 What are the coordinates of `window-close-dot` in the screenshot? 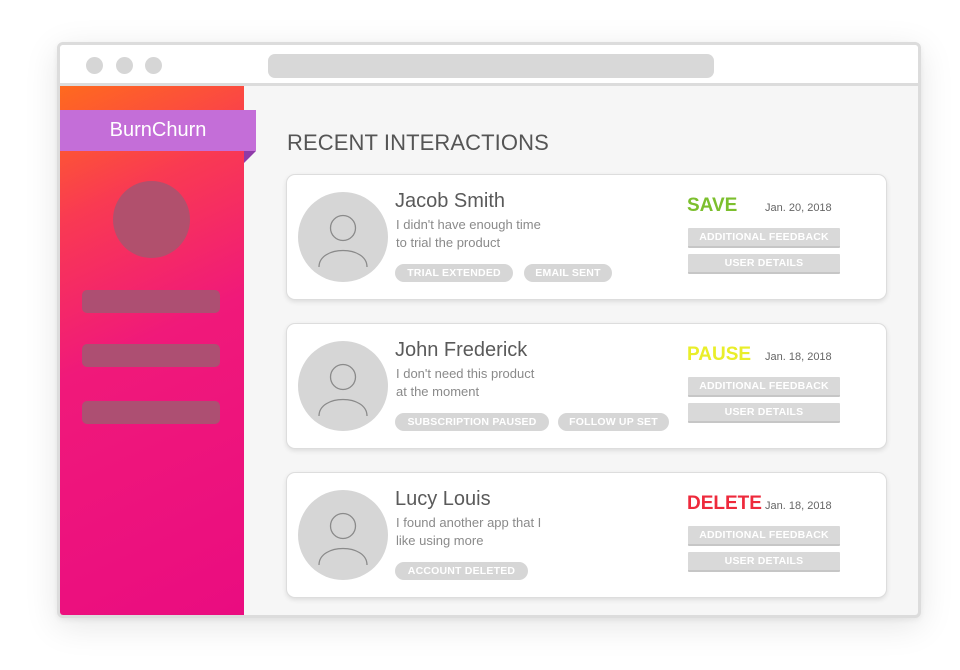 It's located at (94, 65).